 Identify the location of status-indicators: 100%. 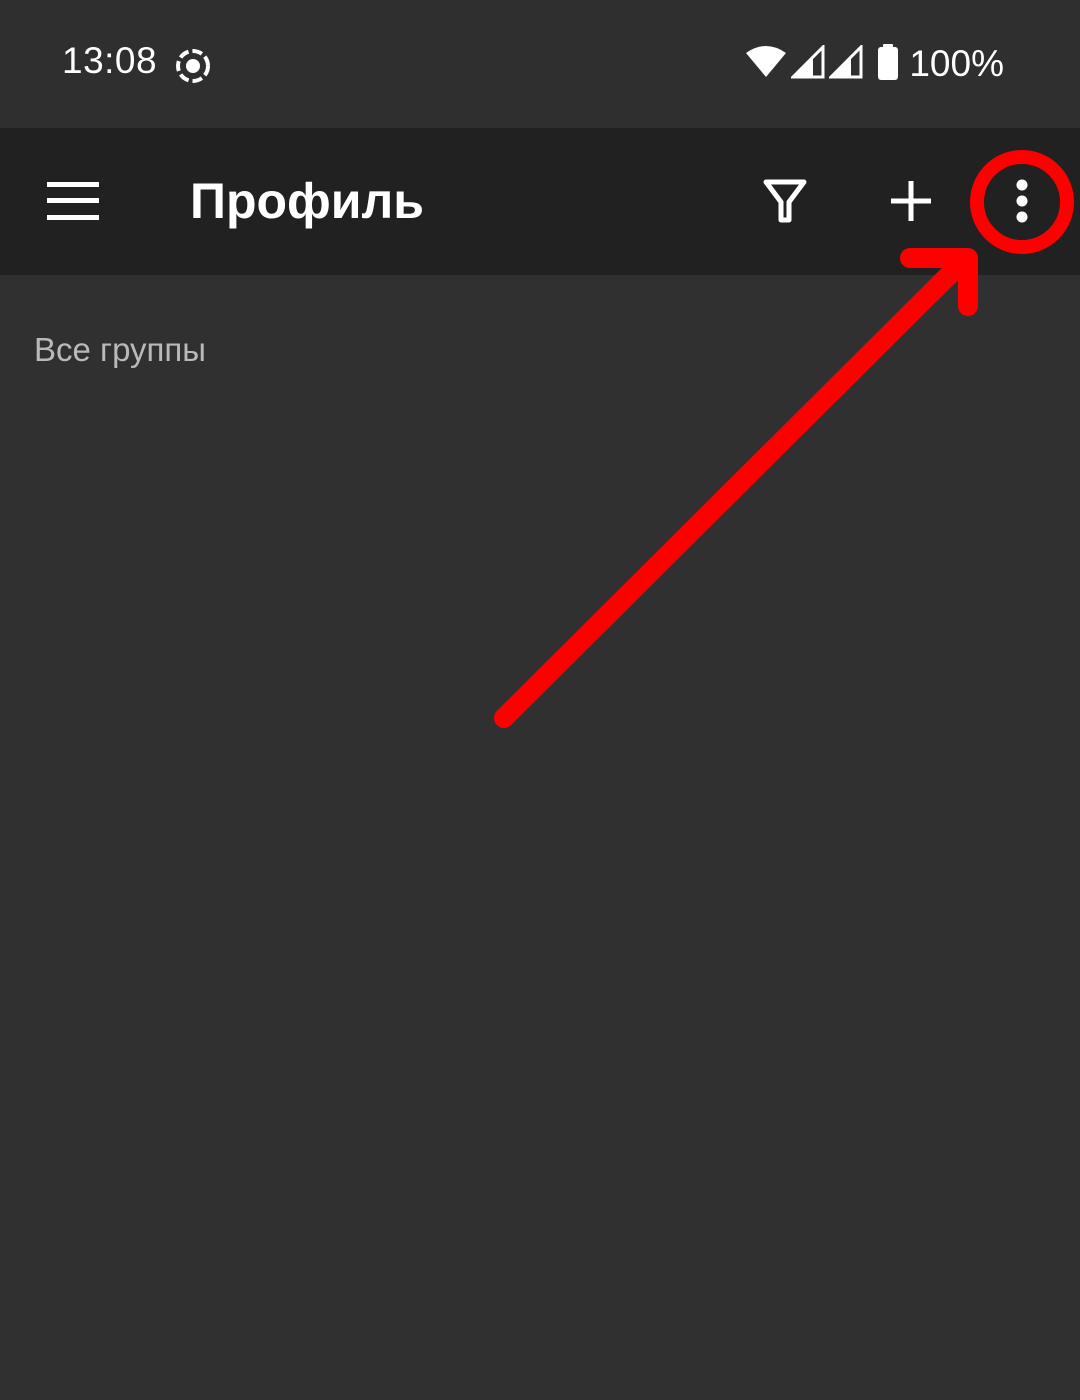
(874, 64).